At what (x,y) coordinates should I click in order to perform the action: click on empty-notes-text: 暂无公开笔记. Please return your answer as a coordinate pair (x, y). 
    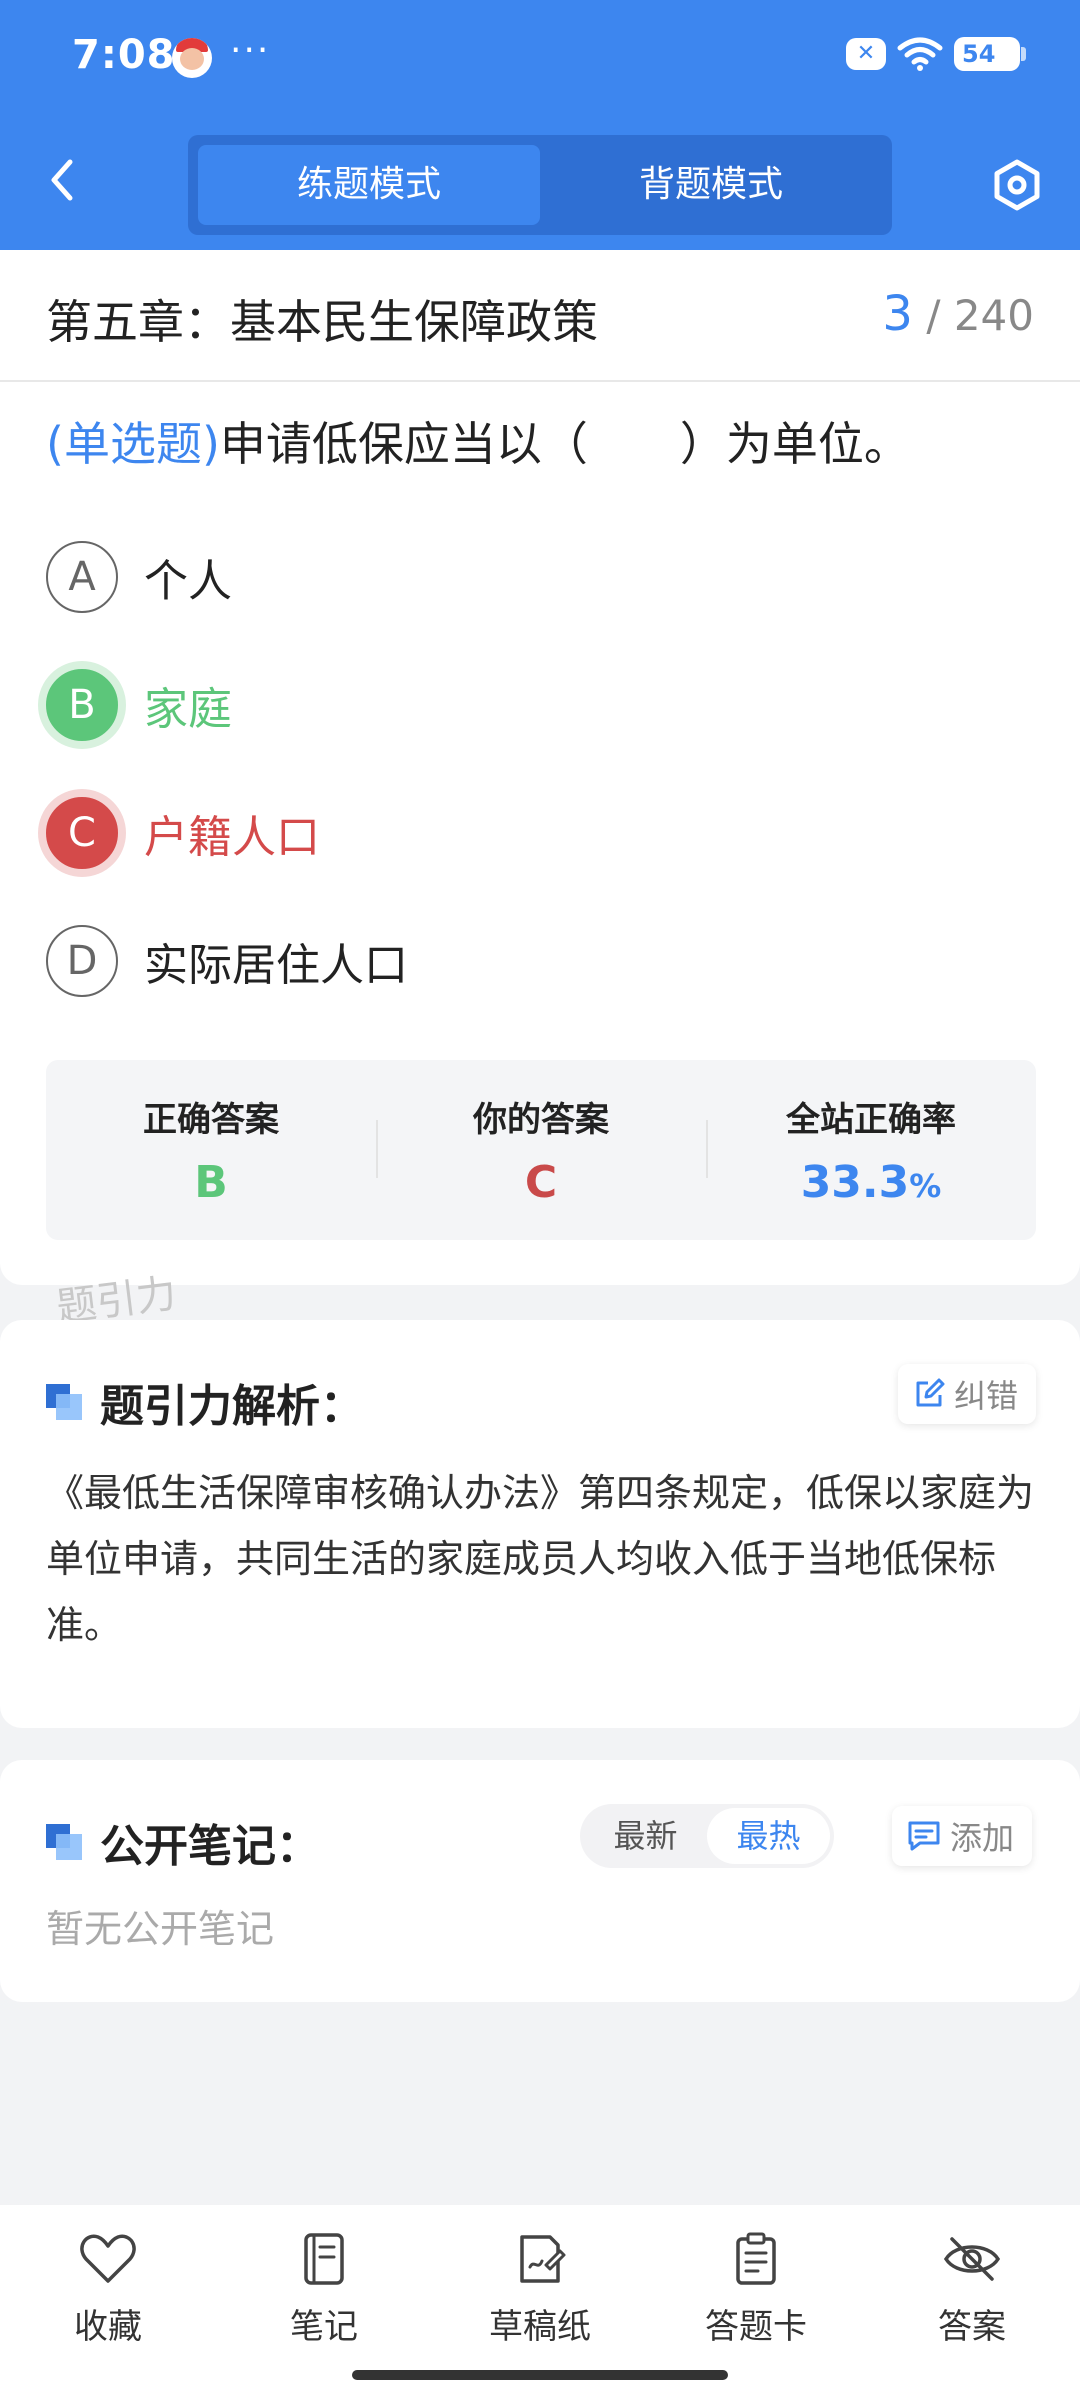
    Looking at the image, I should click on (160, 1929).